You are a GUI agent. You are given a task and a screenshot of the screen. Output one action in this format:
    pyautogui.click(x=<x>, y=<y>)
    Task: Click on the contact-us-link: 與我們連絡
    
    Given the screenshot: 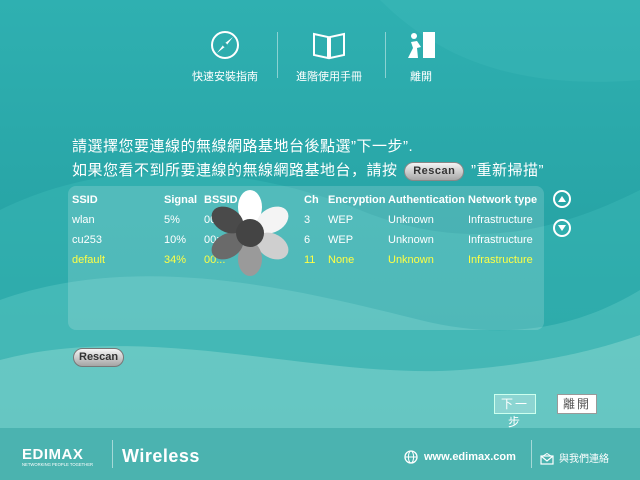 What is the action you would take?
    pyautogui.click(x=574, y=457)
    